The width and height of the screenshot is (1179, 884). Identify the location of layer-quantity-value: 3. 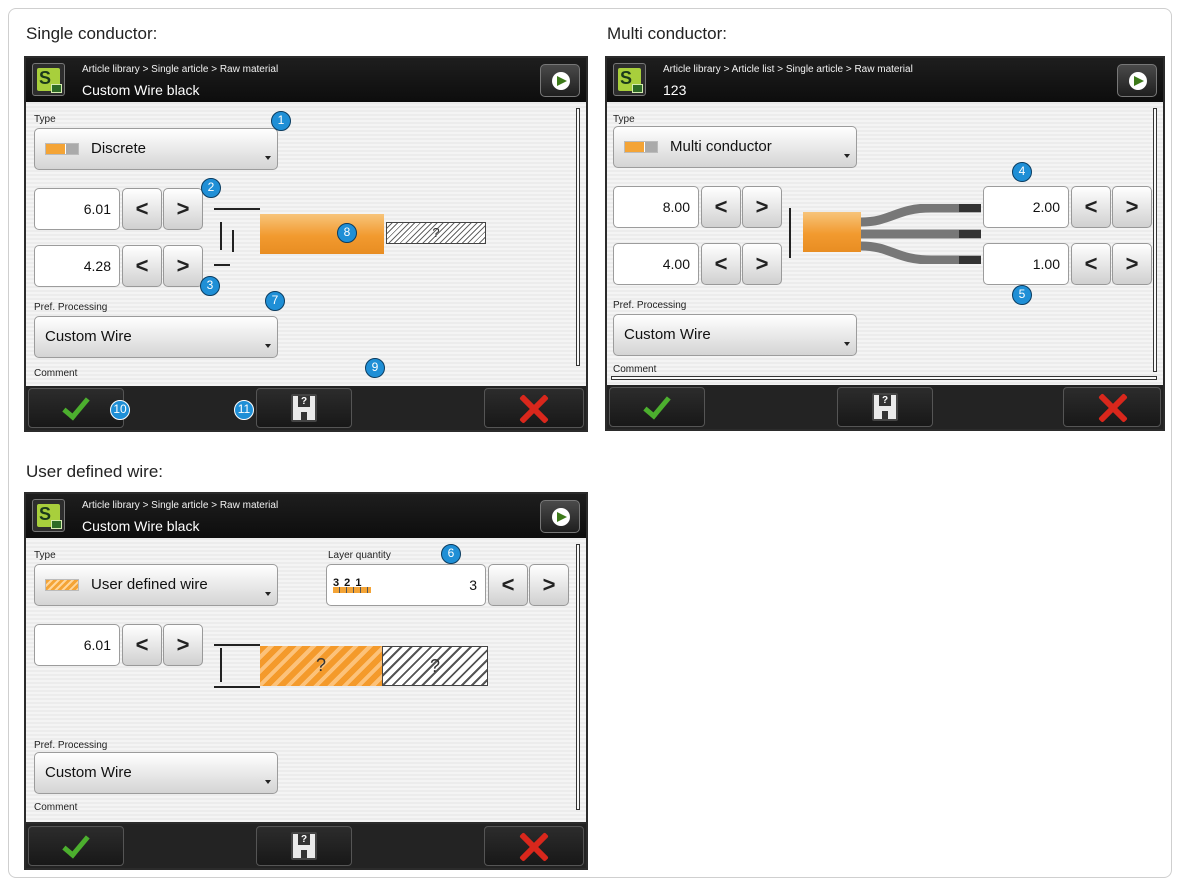
(473, 585).